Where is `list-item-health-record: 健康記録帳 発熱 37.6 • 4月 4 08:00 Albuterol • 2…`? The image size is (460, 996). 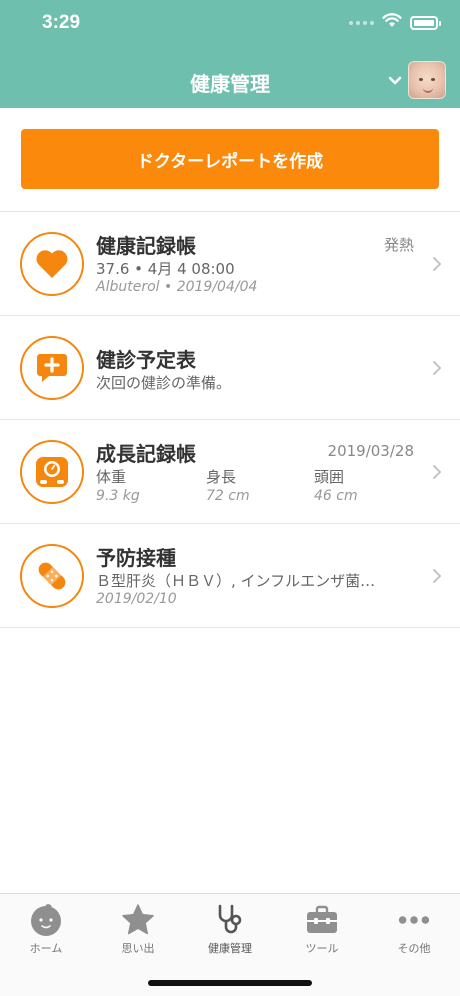
list-item-health-record: 健康記録帳 発熱 37.6 • 4月 4 08:00 Albuterol • 2… is located at coordinates (230, 264).